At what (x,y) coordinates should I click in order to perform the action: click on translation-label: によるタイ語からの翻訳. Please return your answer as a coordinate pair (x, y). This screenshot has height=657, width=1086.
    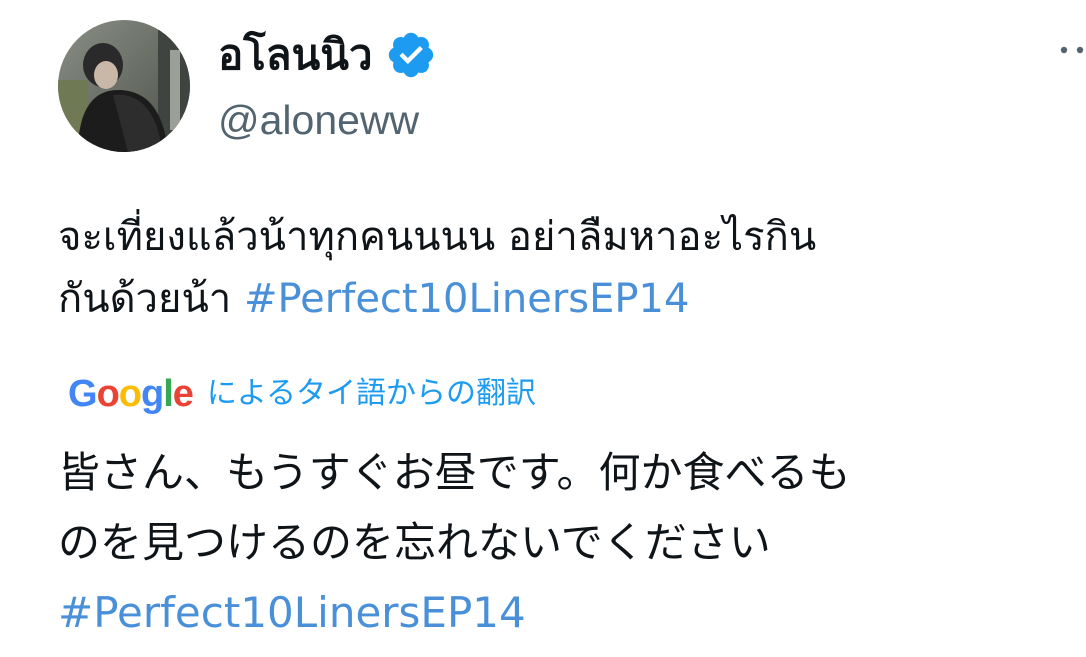
    Looking at the image, I should click on (371, 394).